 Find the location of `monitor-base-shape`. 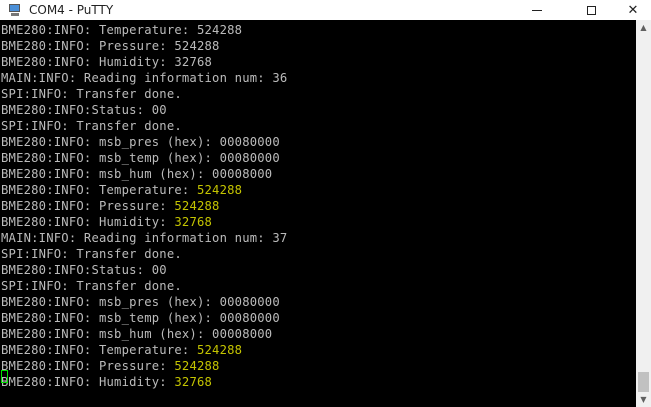

monitor-base-shape is located at coordinates (15, 14).